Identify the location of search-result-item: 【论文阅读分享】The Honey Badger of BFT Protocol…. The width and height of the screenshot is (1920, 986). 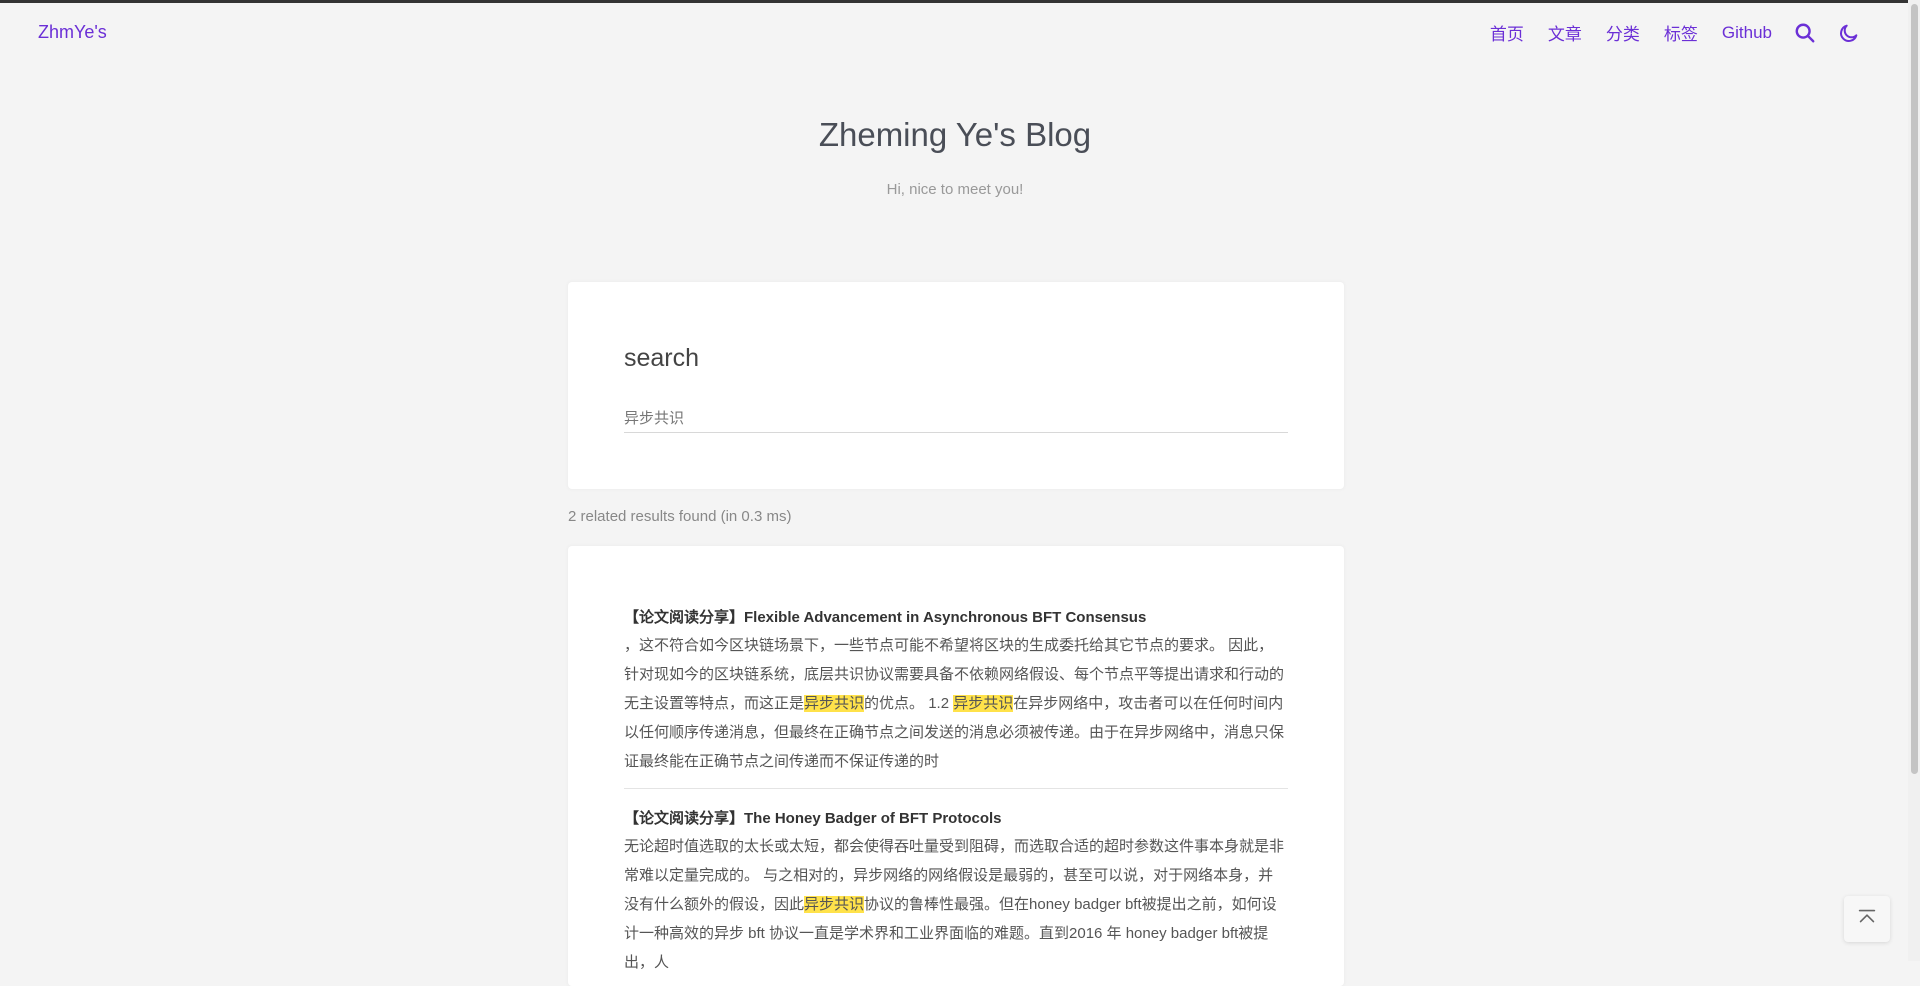
(956, 892).